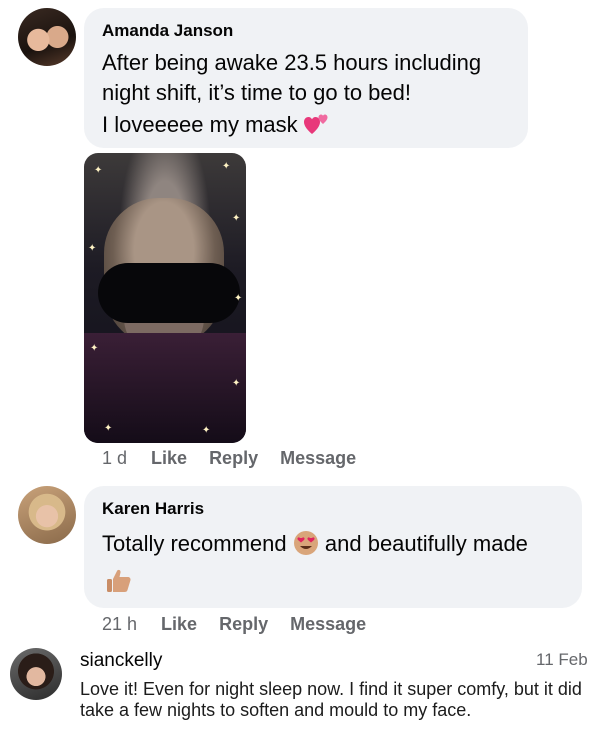 This screenshot has width=600, height=750. I want to click on comment-timestamp: 1 d, so click(114, 458).